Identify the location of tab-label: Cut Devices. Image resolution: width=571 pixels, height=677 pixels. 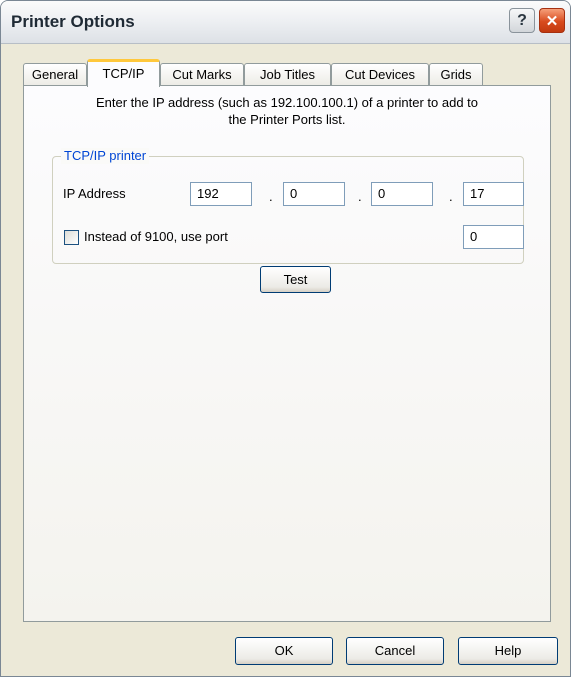
(380, 74).